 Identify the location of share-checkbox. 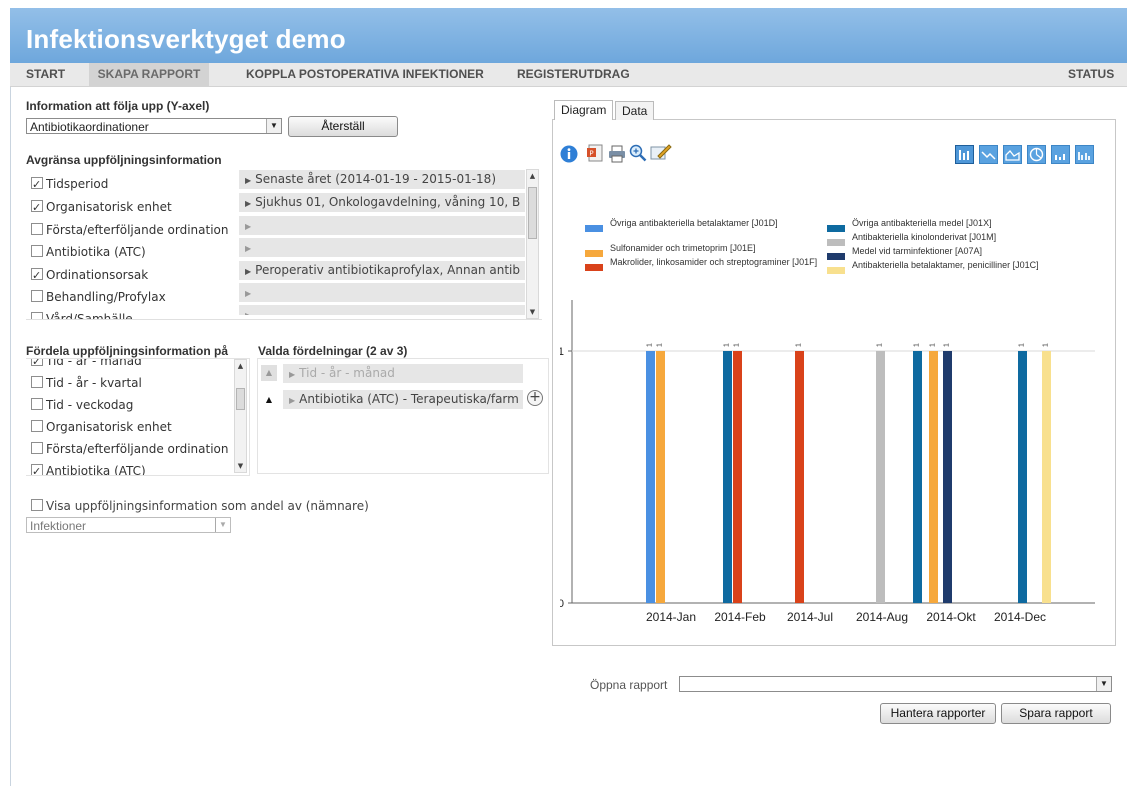
(37, 505).